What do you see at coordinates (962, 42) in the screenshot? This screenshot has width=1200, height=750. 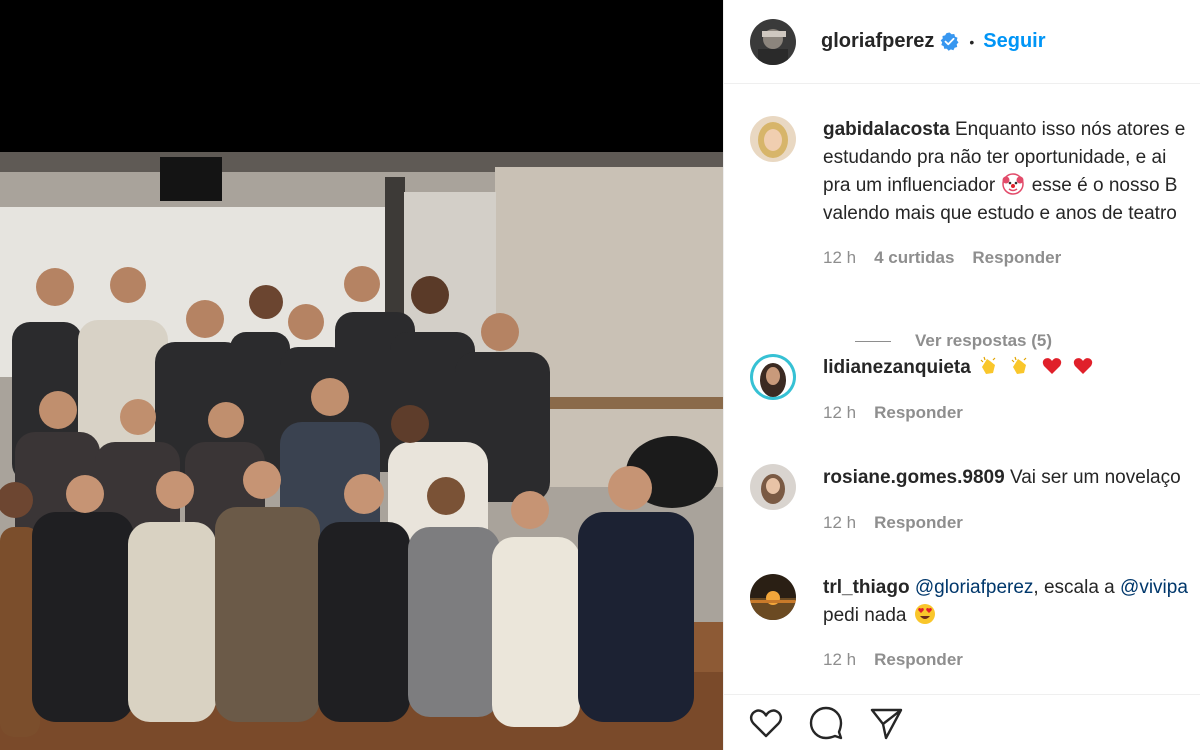 I see `post-header: gloriafperez • Seguir` at bounding box center [962, 42].